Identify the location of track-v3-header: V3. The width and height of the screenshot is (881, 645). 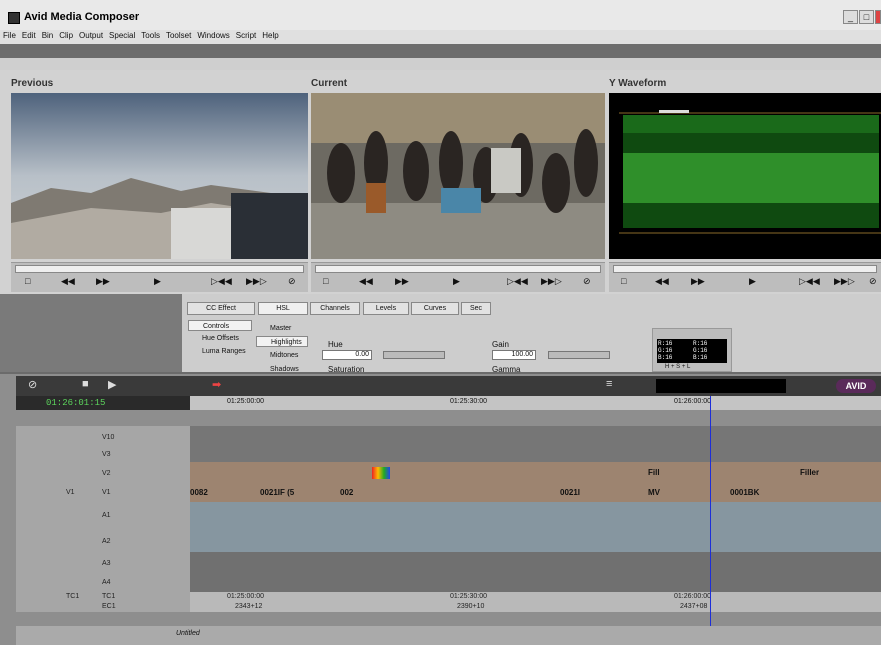
(103, 455).